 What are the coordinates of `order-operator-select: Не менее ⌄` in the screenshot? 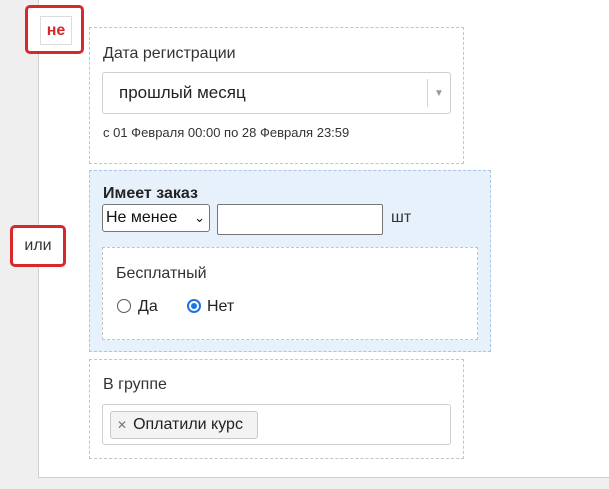 It's located at (156, 218).